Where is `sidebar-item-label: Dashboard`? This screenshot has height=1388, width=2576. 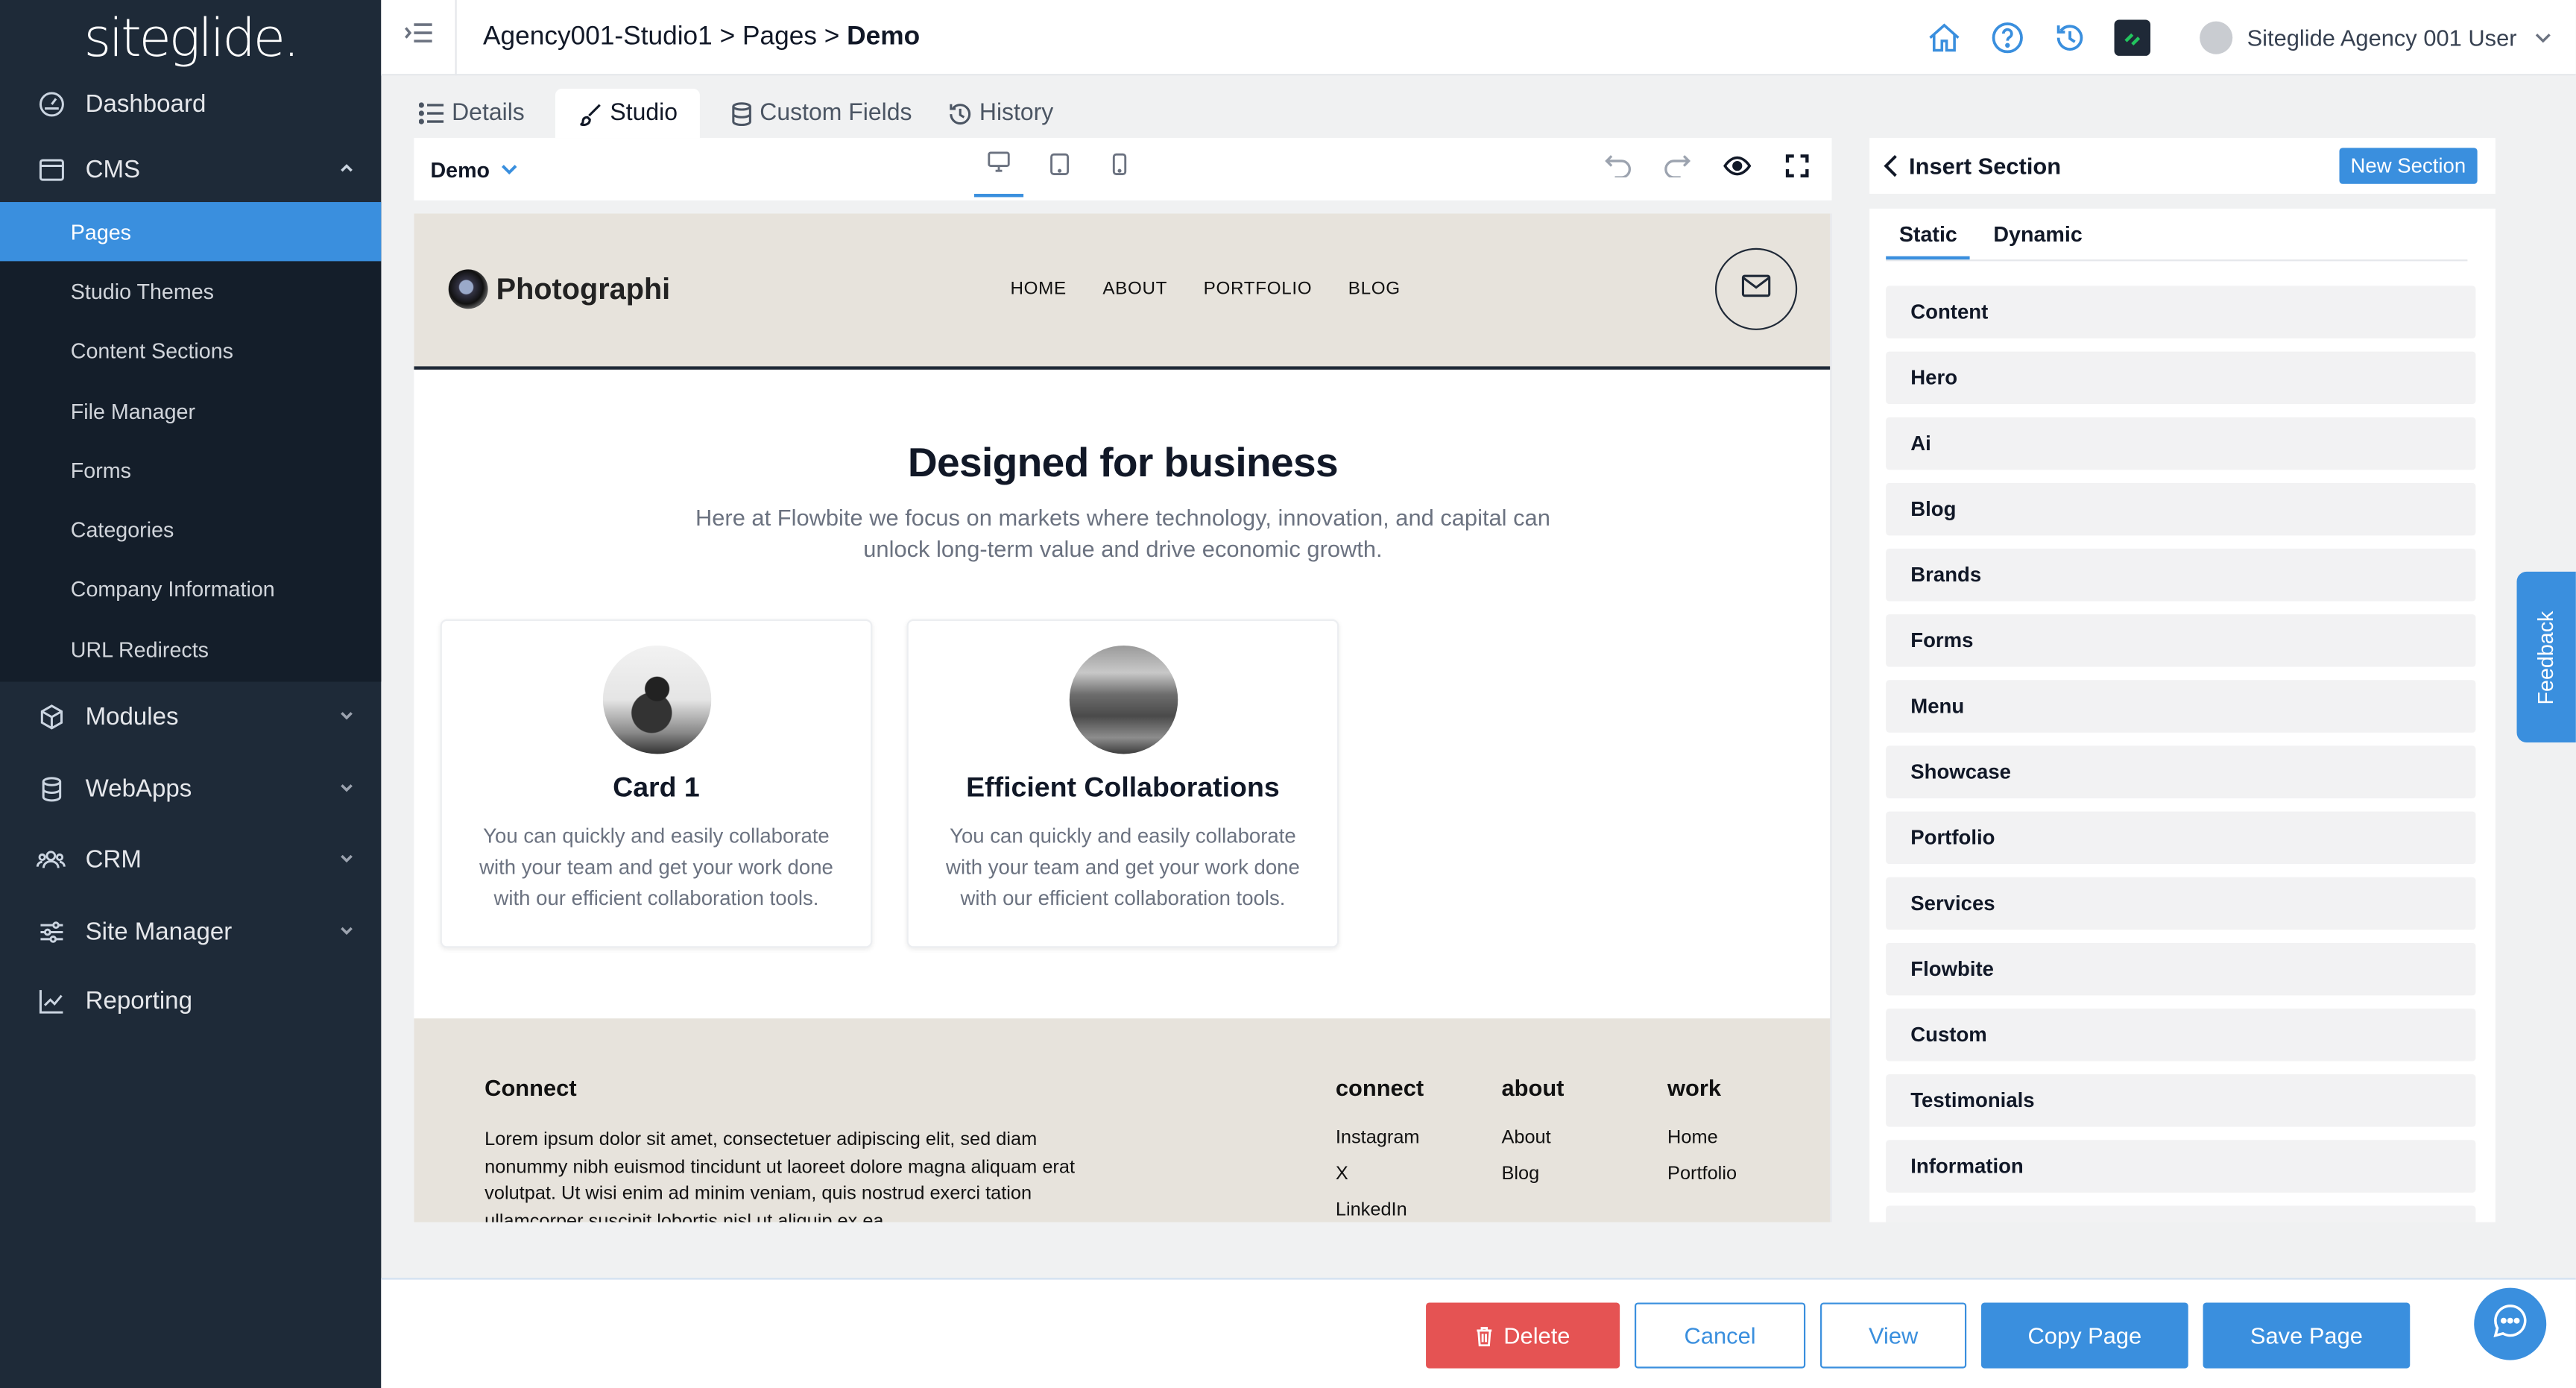 sidebar-item-label: Dashboard is located at coordinates (145, 104).